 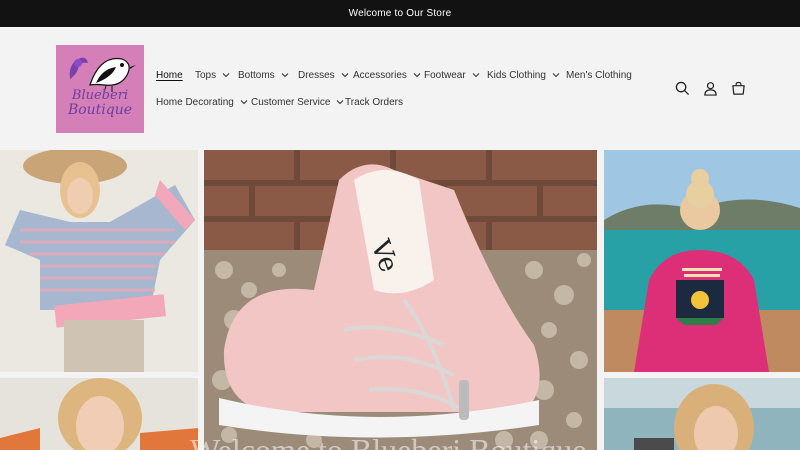 What do you see at coordinates (100, 95) in the screenshot?
I see `logo-line-1: Blueberi` at bounding box center [100, 95].